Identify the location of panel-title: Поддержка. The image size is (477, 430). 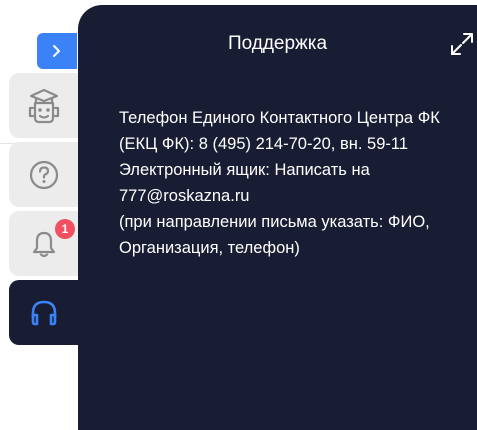
(277, 43).